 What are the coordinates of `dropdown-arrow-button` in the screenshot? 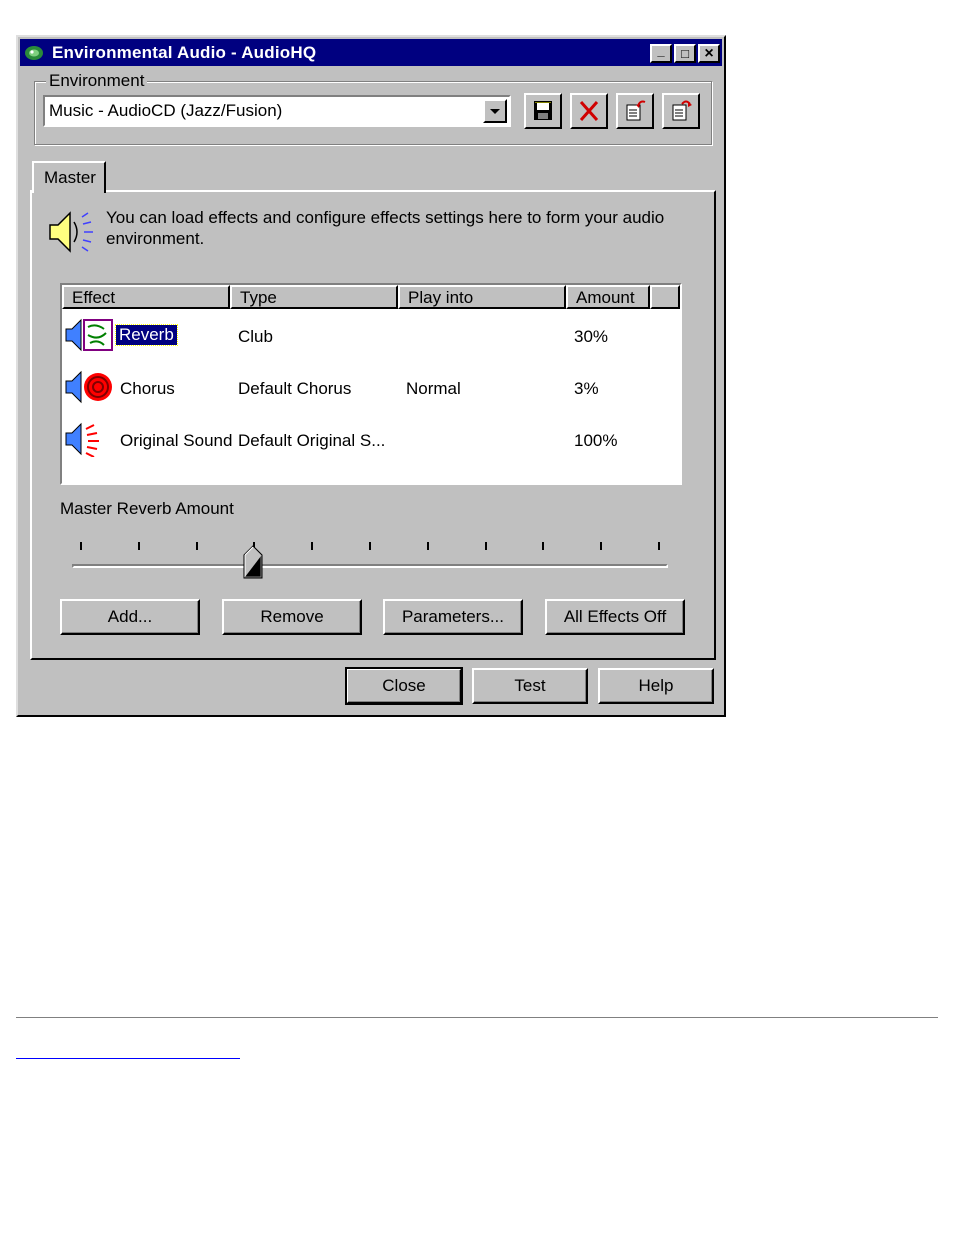 It's located at (495, 111).